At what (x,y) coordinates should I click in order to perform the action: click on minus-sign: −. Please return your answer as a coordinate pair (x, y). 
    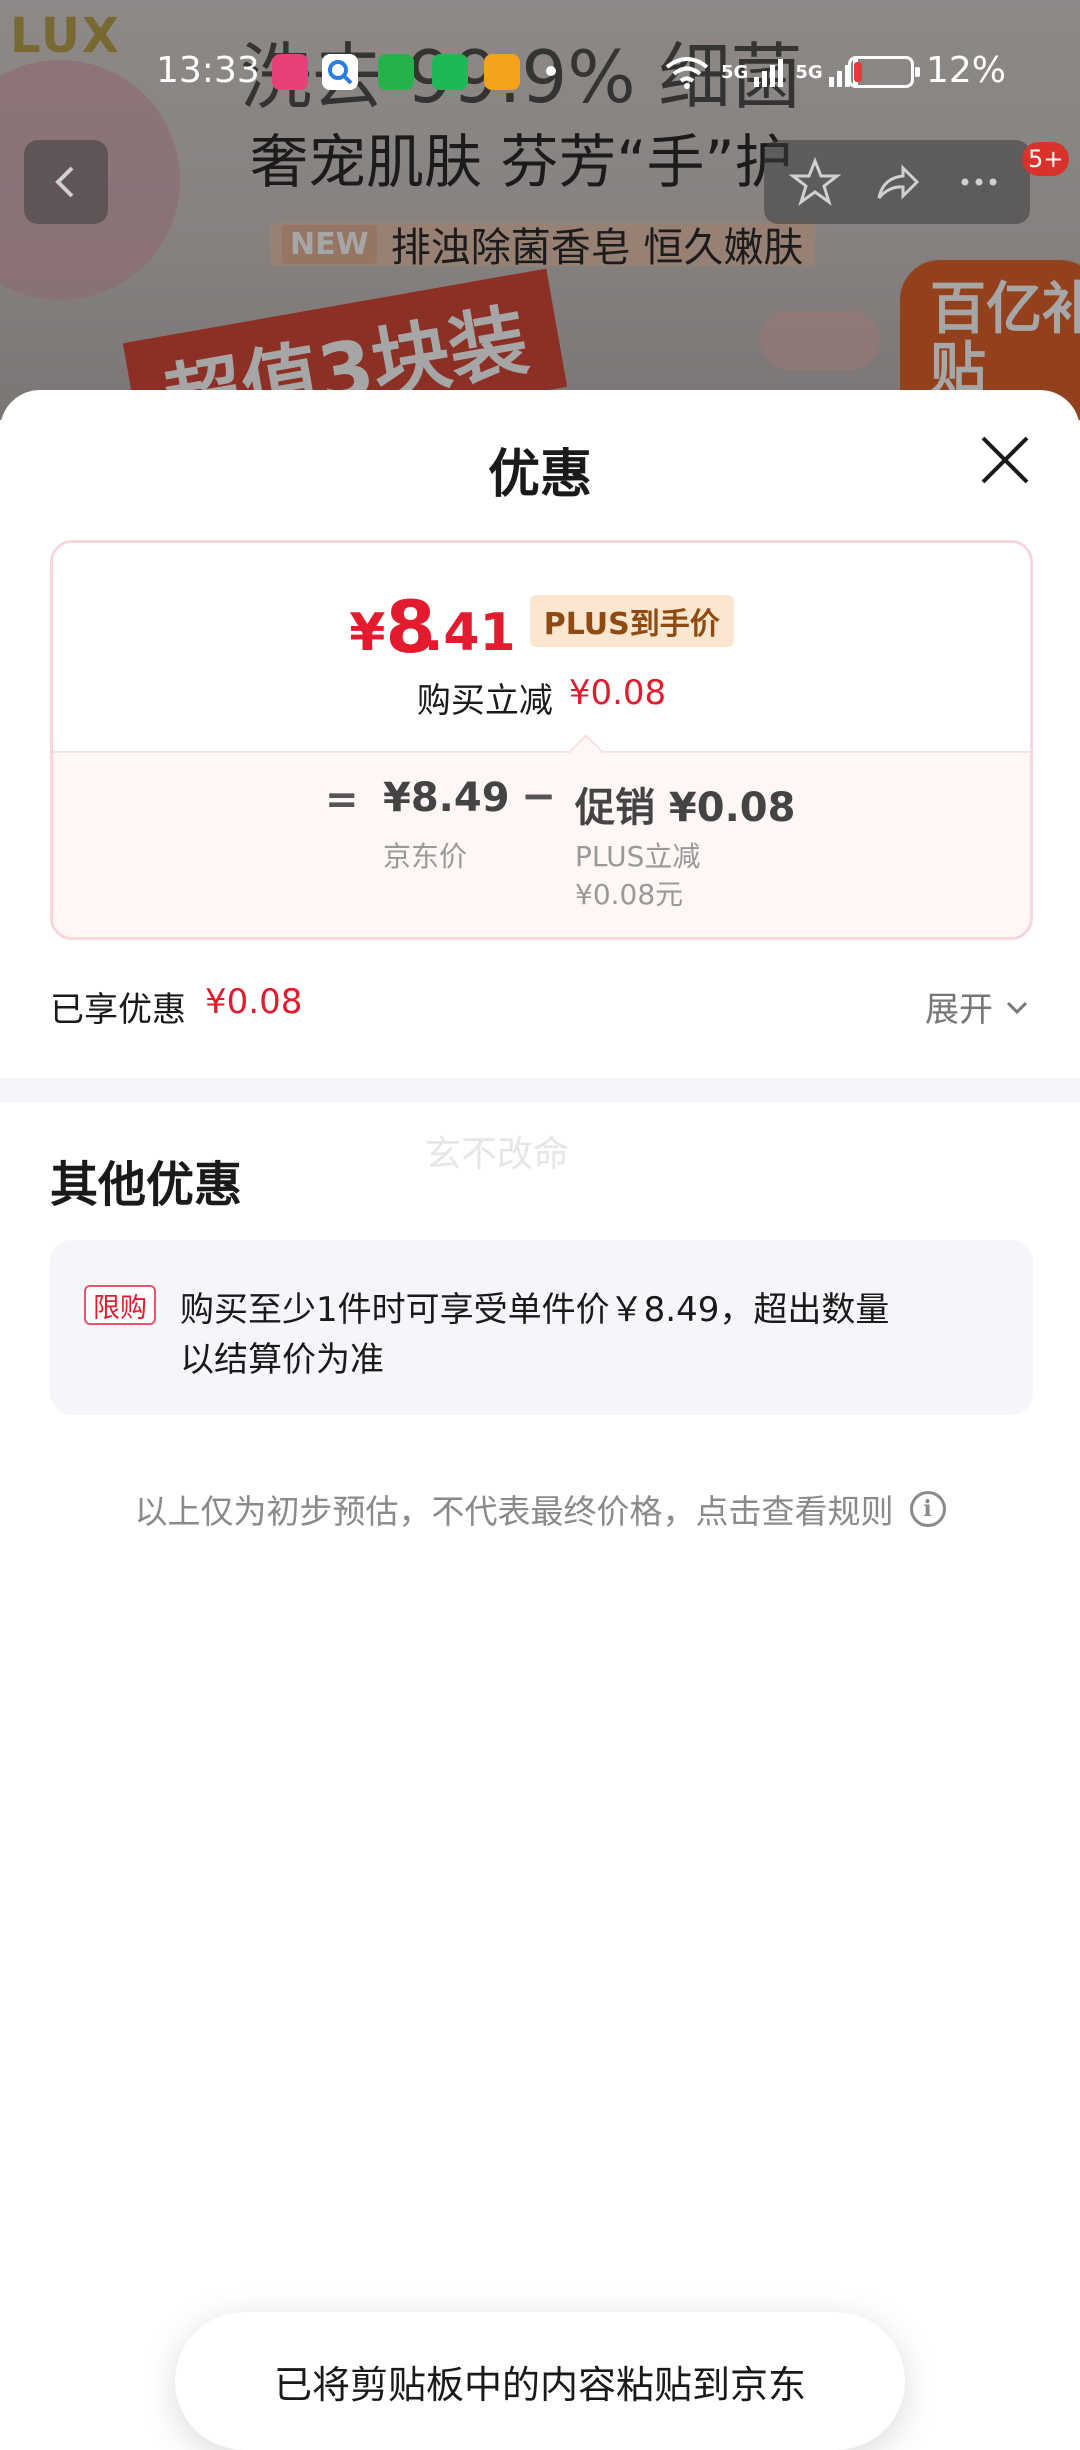
    Looking at the image, I should click on (539, 795).